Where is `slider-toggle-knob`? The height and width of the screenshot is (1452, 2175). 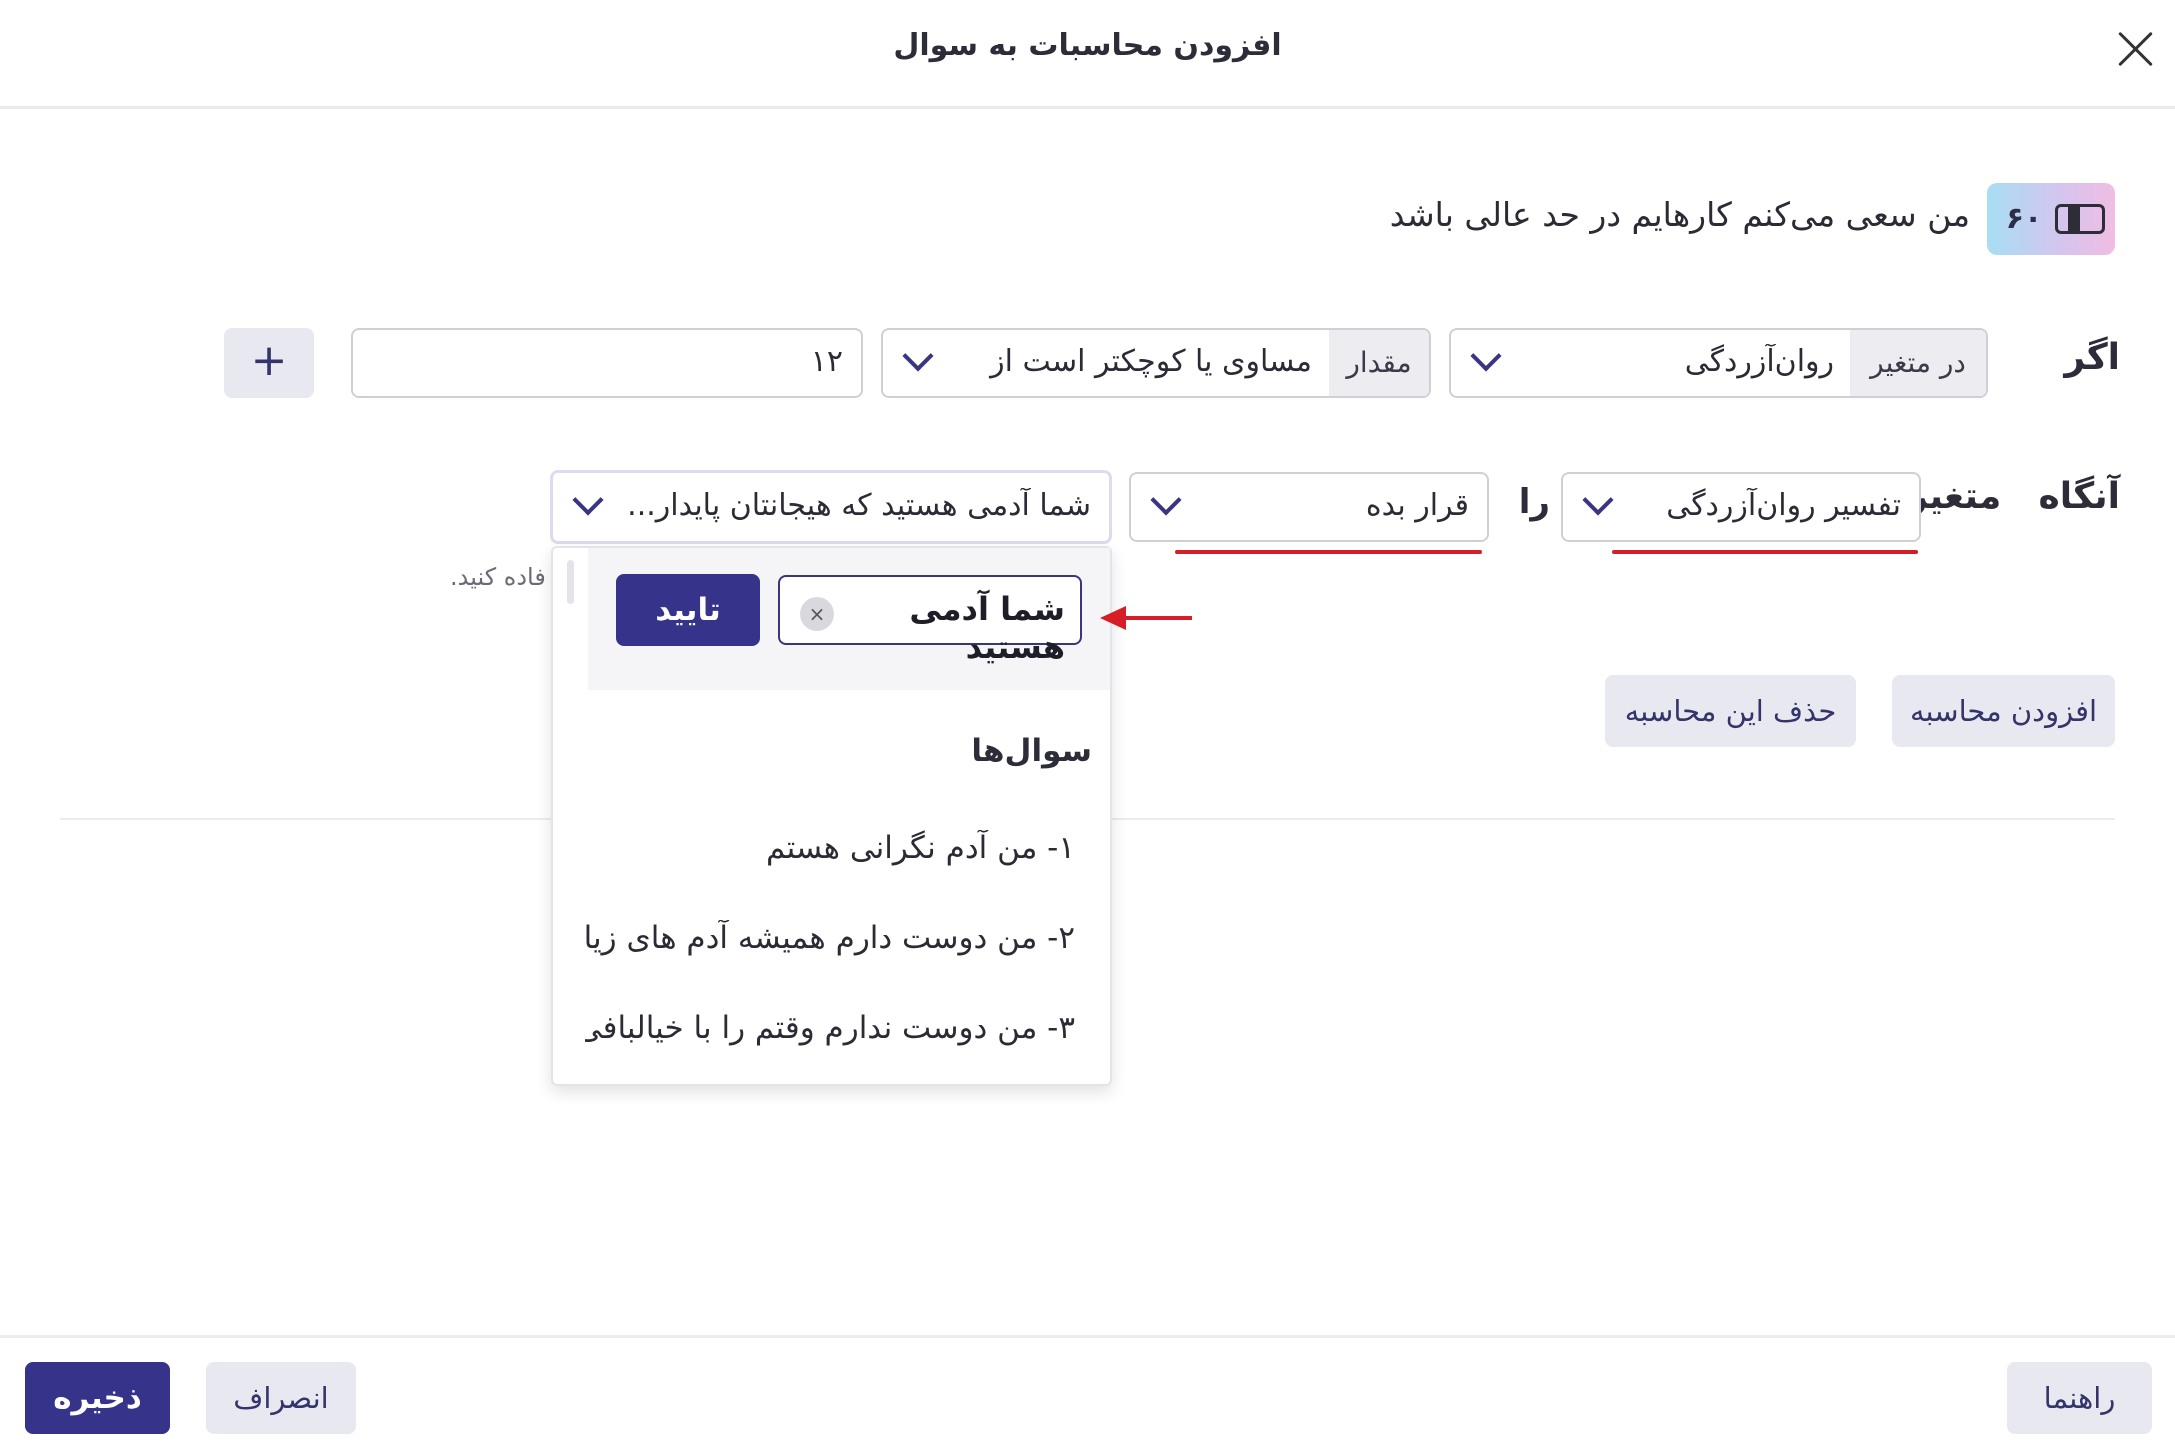 slider-toggle-knob is located at coordinates (2074, 219).